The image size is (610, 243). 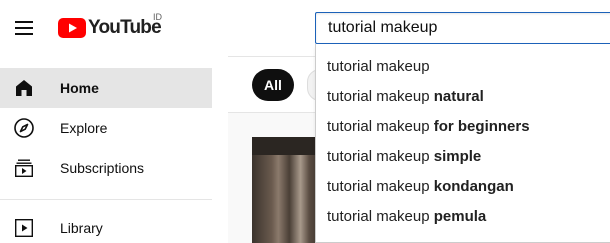 What do you see at coordinates (157, 17) in the screenshot?
I see `region-code: ID` at bounding box center [157, 17].